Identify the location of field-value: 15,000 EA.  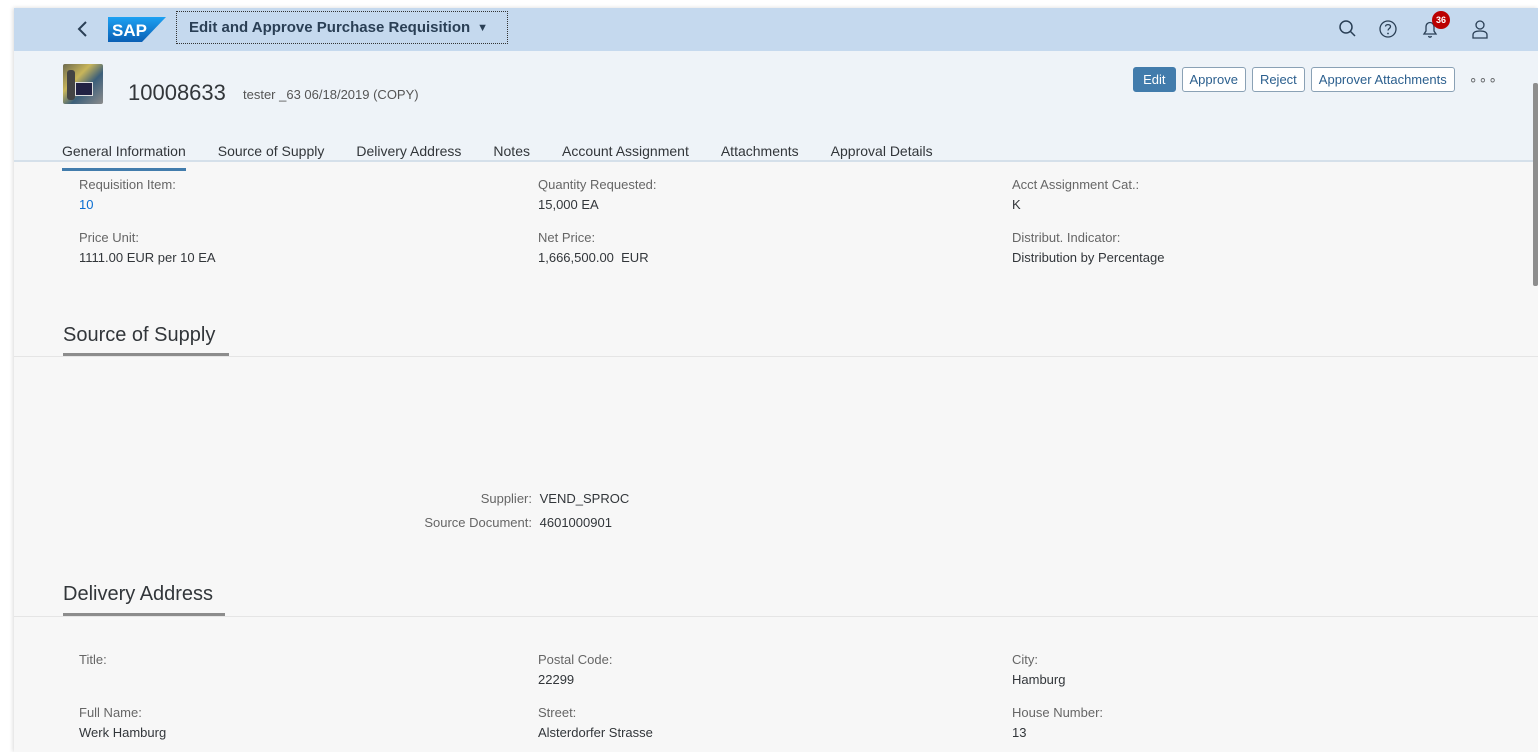
(568, 204).